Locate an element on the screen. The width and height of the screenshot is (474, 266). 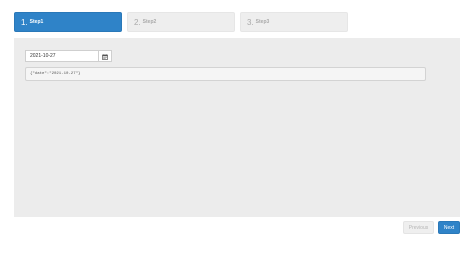
step-tab-3: 3. Step3 is located at coordinates (294, 22).